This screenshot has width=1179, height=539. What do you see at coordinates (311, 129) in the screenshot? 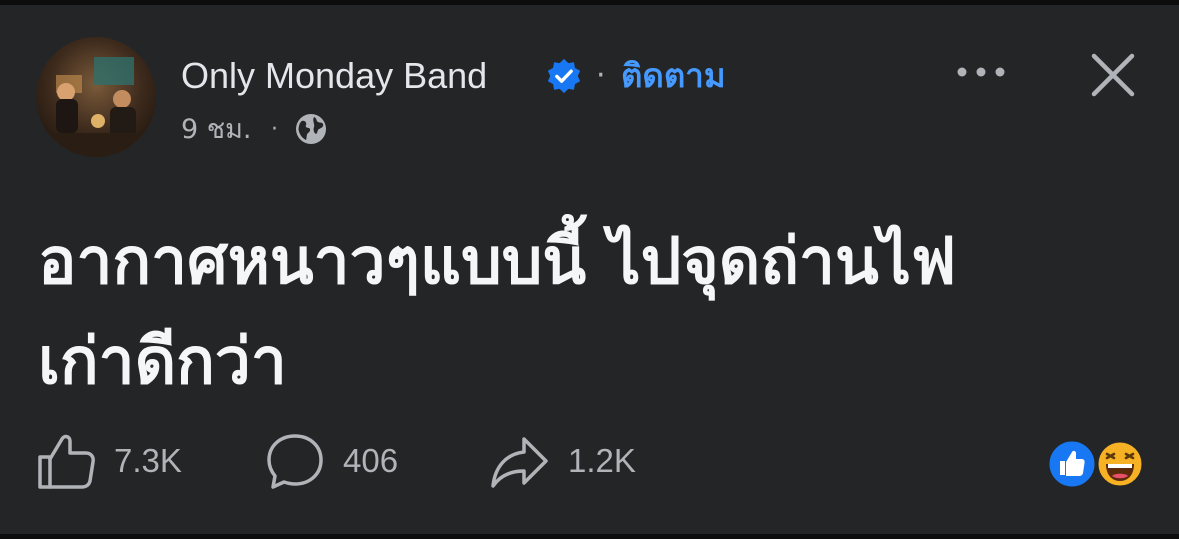
I see `globe-icon` at bounding box center [311, 129].